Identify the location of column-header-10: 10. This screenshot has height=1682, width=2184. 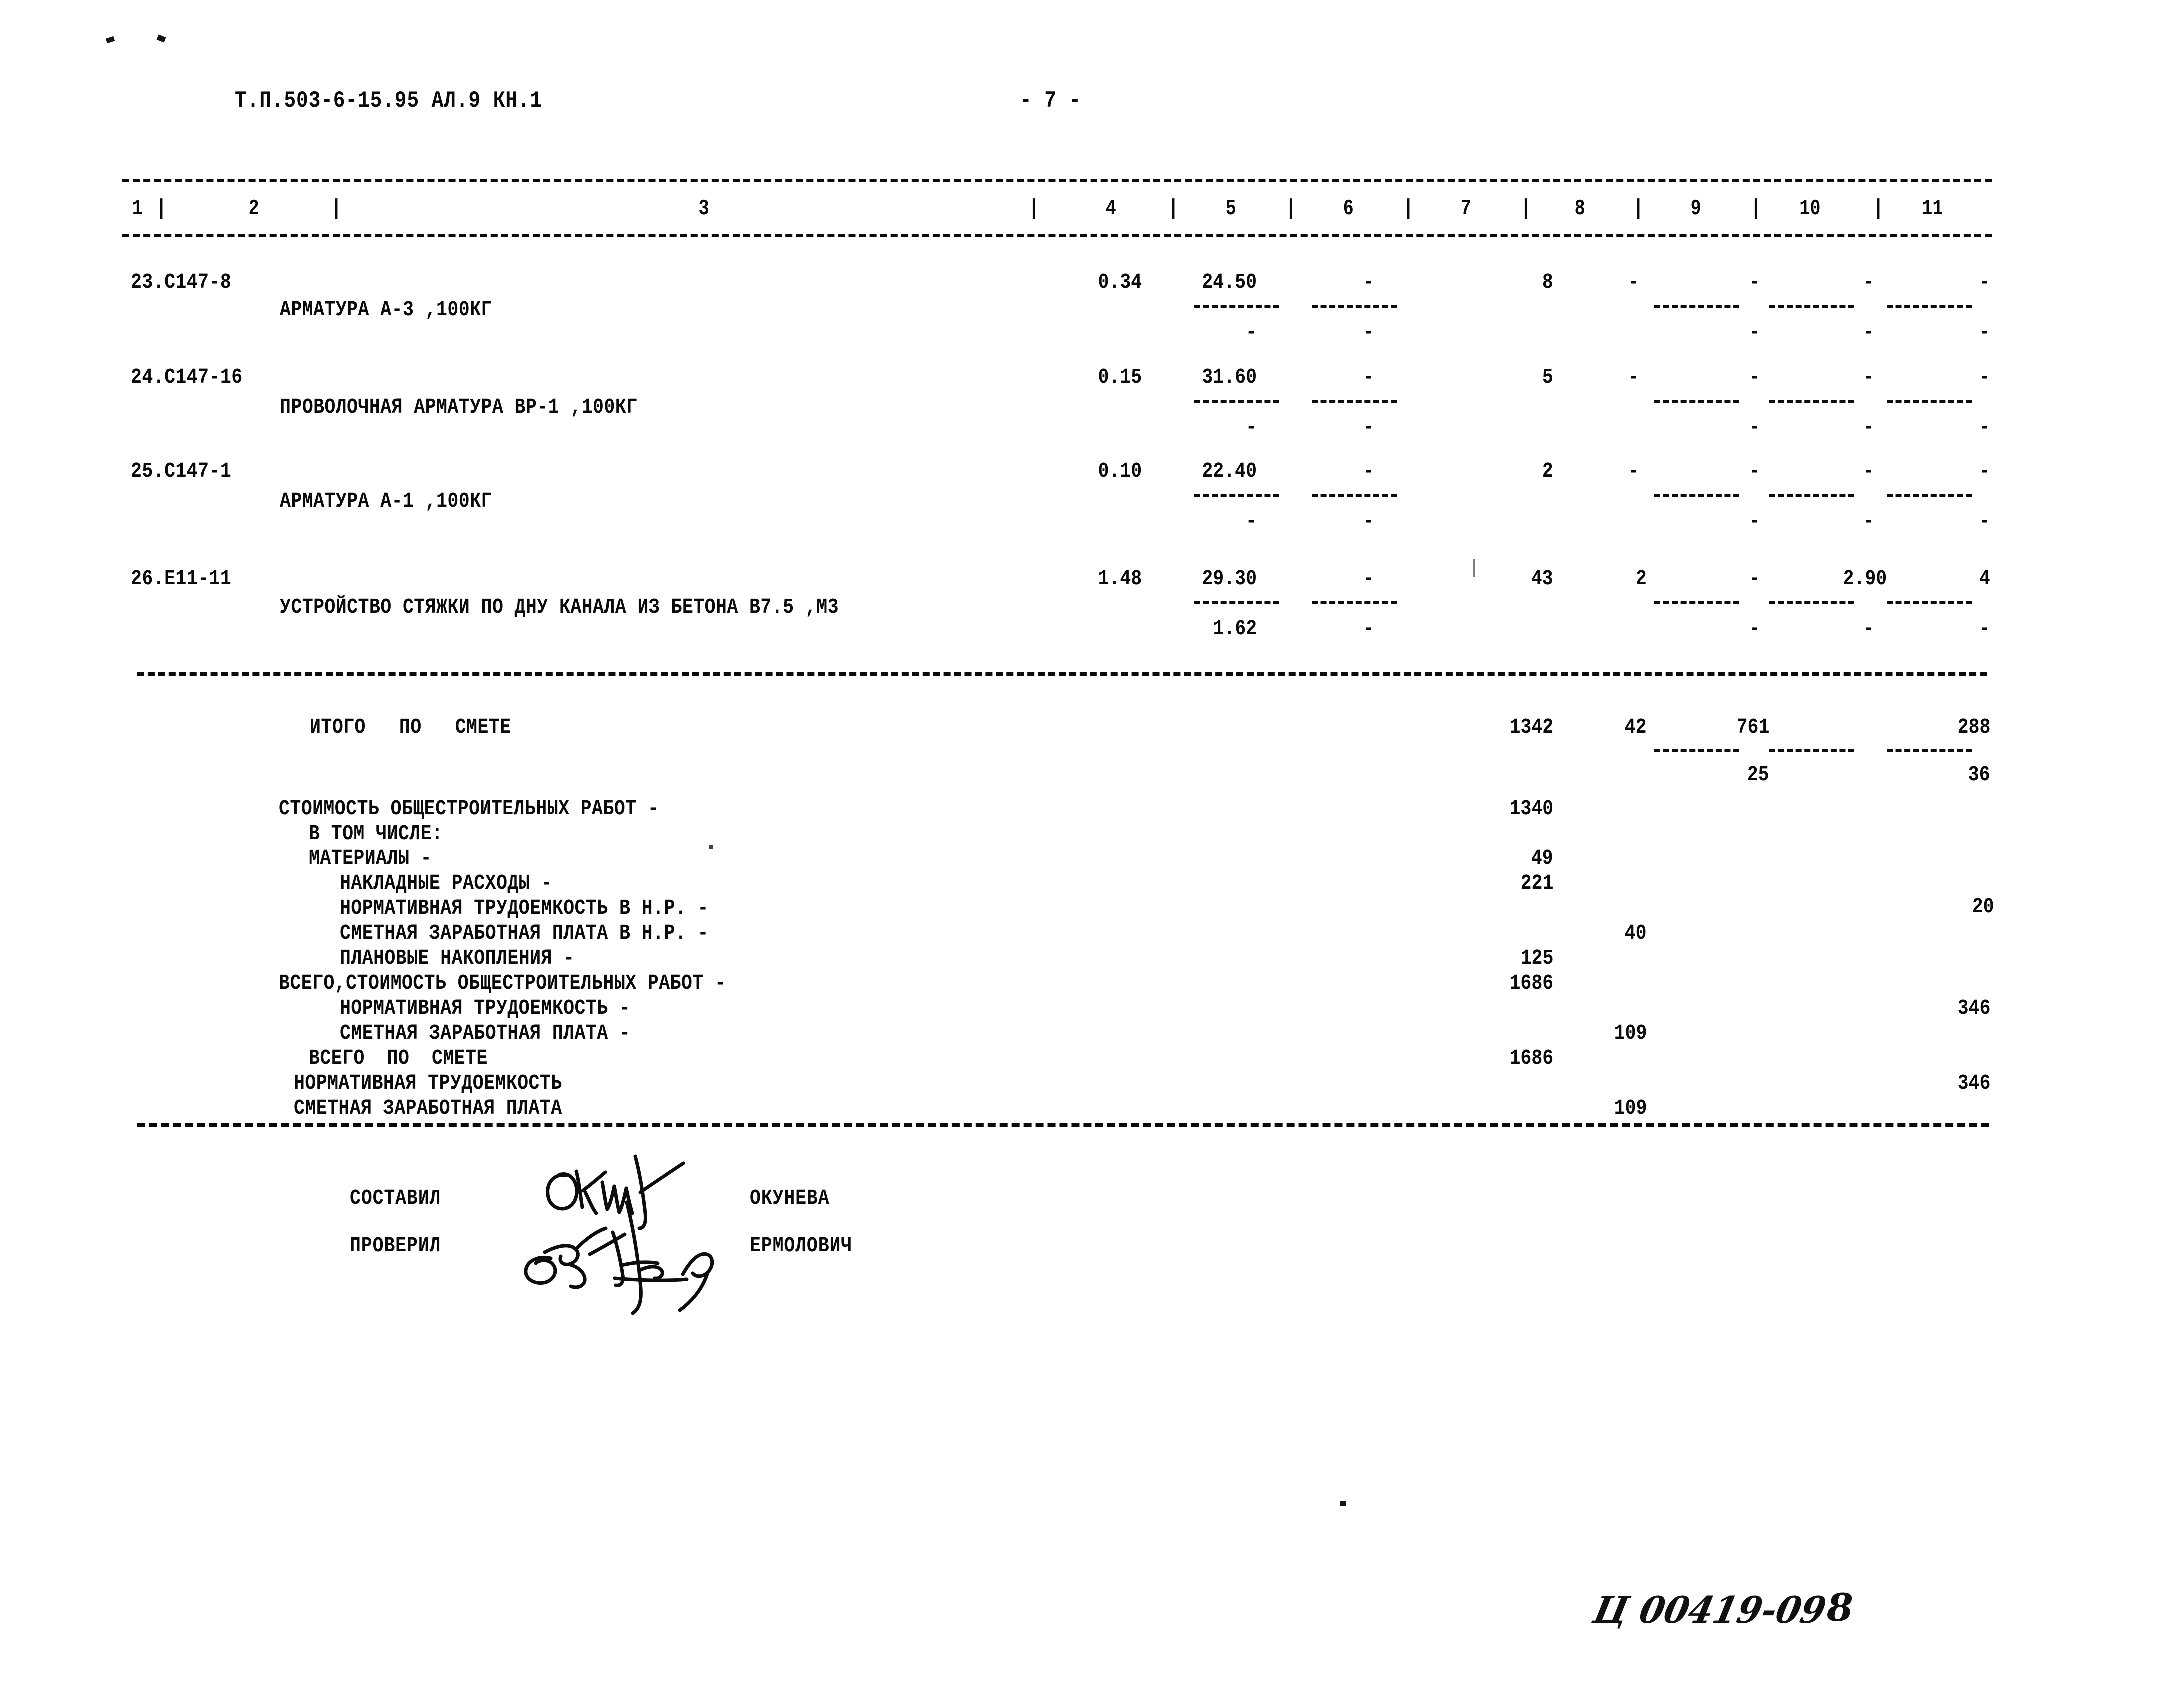
(1810, 208).